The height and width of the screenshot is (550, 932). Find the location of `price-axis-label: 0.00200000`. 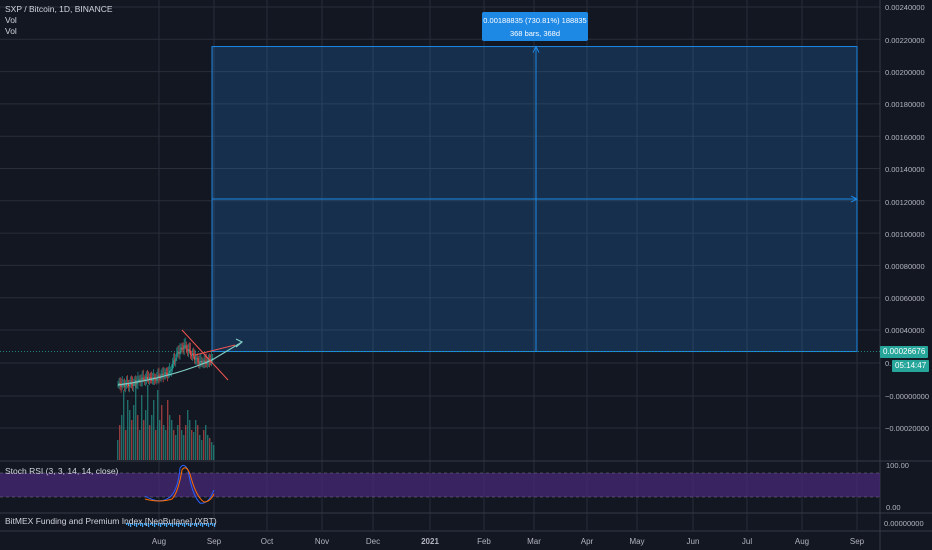

price-axis-label: 0.00200000 is located at coordinates (905, 72).